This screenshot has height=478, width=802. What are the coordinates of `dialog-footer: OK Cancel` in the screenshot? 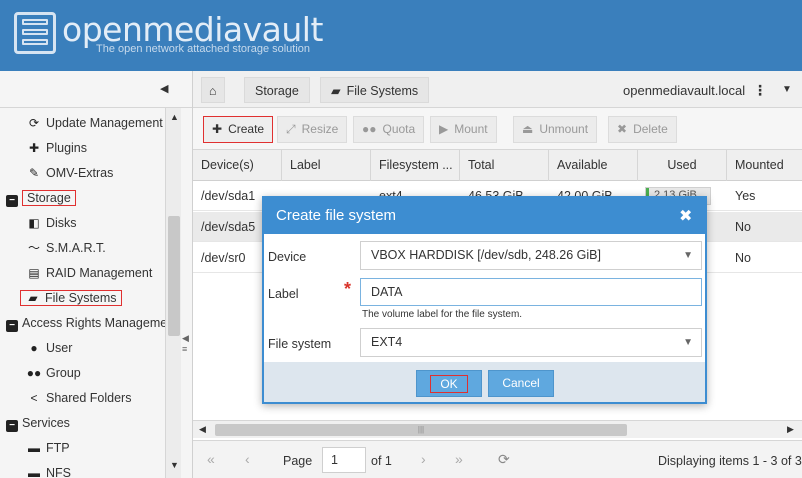 It's located at (484, 382).